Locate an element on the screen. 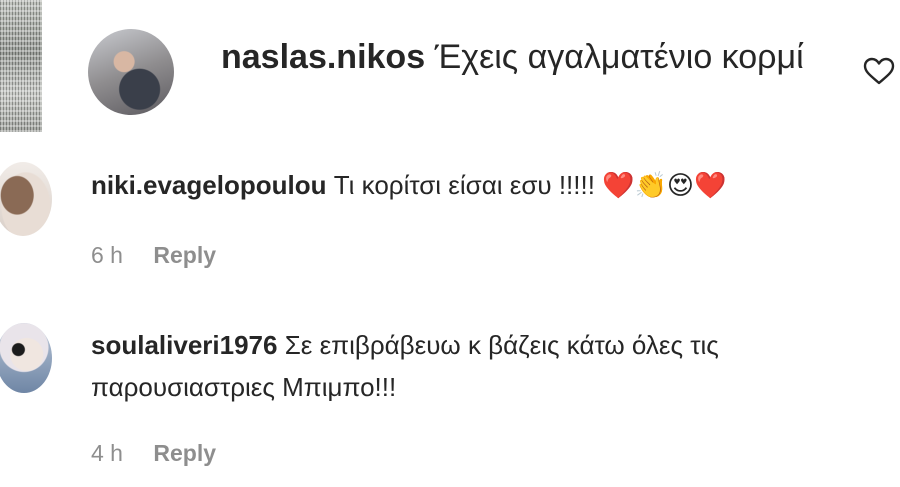 The width and height of the screenshot is (900, 487). post-image-edge is located at coordinates (21, 66).